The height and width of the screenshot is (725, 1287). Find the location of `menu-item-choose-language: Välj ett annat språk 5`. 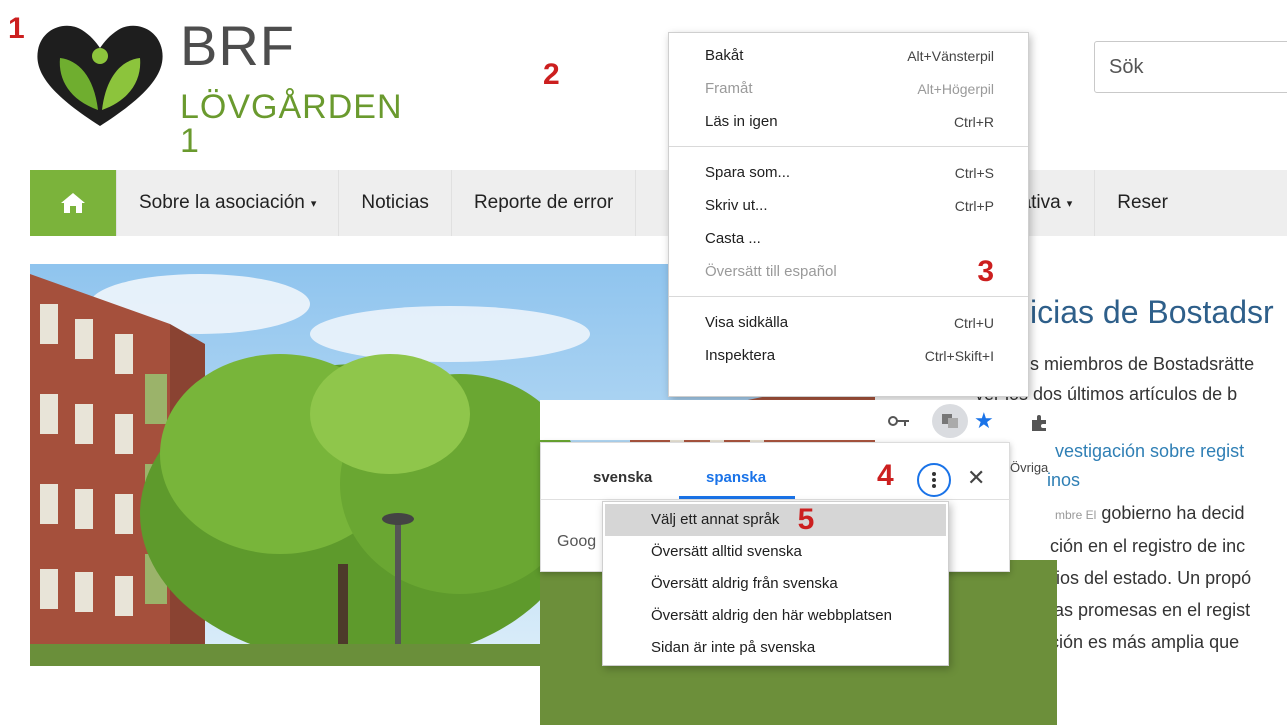

menu-item-choose-language: Välj ett annat språk 5 is located at coordinates (775, 520).